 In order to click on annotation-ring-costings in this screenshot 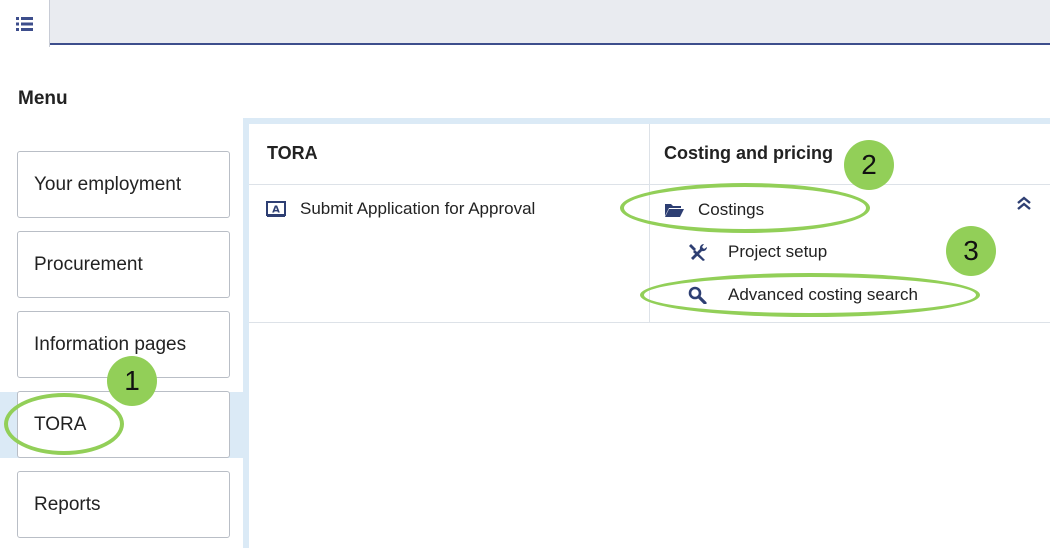, I will do `click(745, 208)`.